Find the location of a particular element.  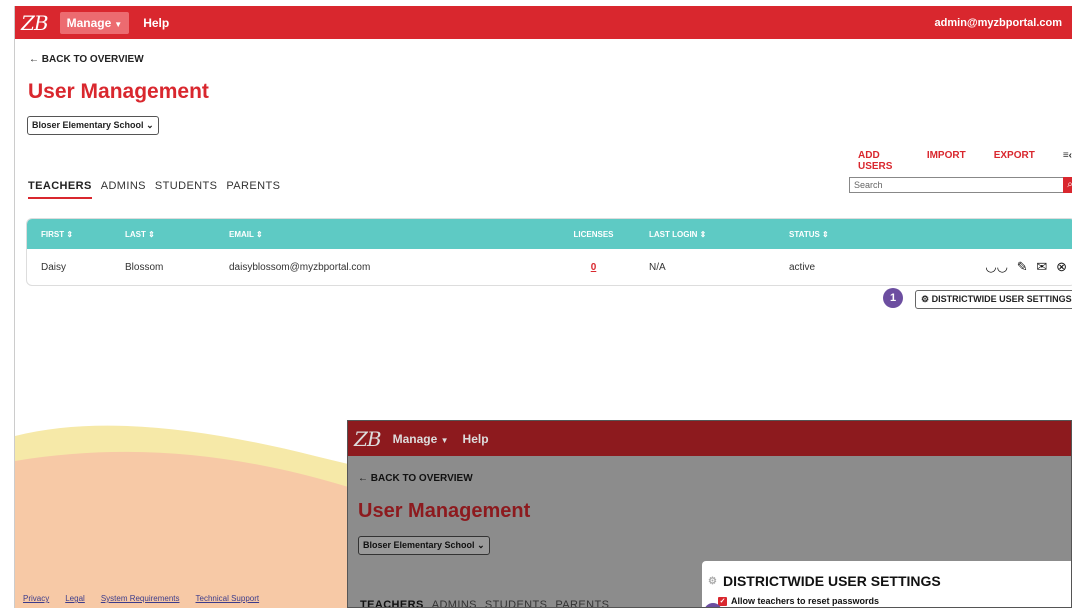

panel-title: ⚙ DISTRICTWIDE USER SETTINGS is located at coordinates (824, 581).